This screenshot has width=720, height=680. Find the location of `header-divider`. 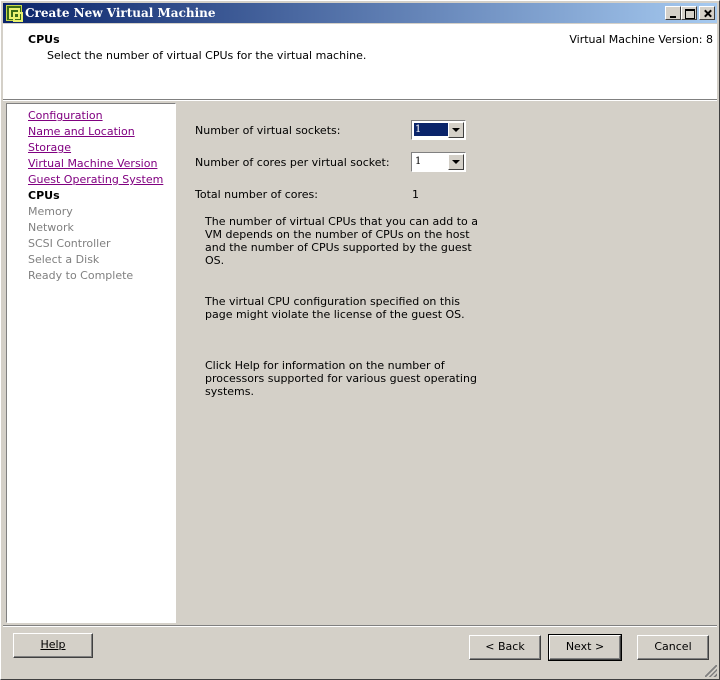

header-divider is located at coordinates (360, 100).